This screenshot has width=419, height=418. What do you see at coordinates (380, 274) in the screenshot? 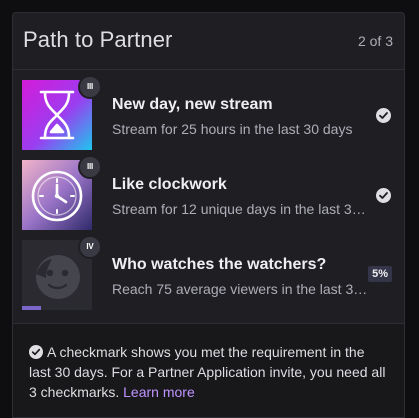
I see `progress-percent-badge: 5%` at bounding box center [380, 274].